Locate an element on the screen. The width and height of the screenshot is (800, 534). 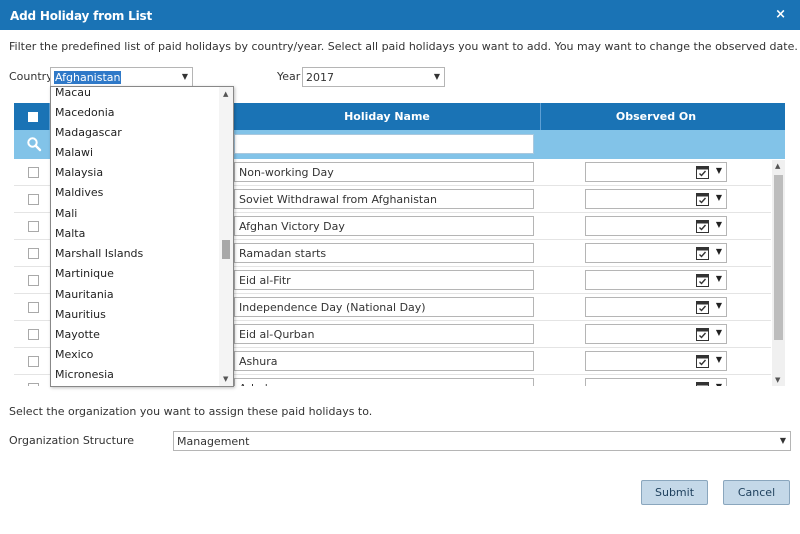
holiday-name-field: Eid al-Fitr is located at coordinates (384, 280).